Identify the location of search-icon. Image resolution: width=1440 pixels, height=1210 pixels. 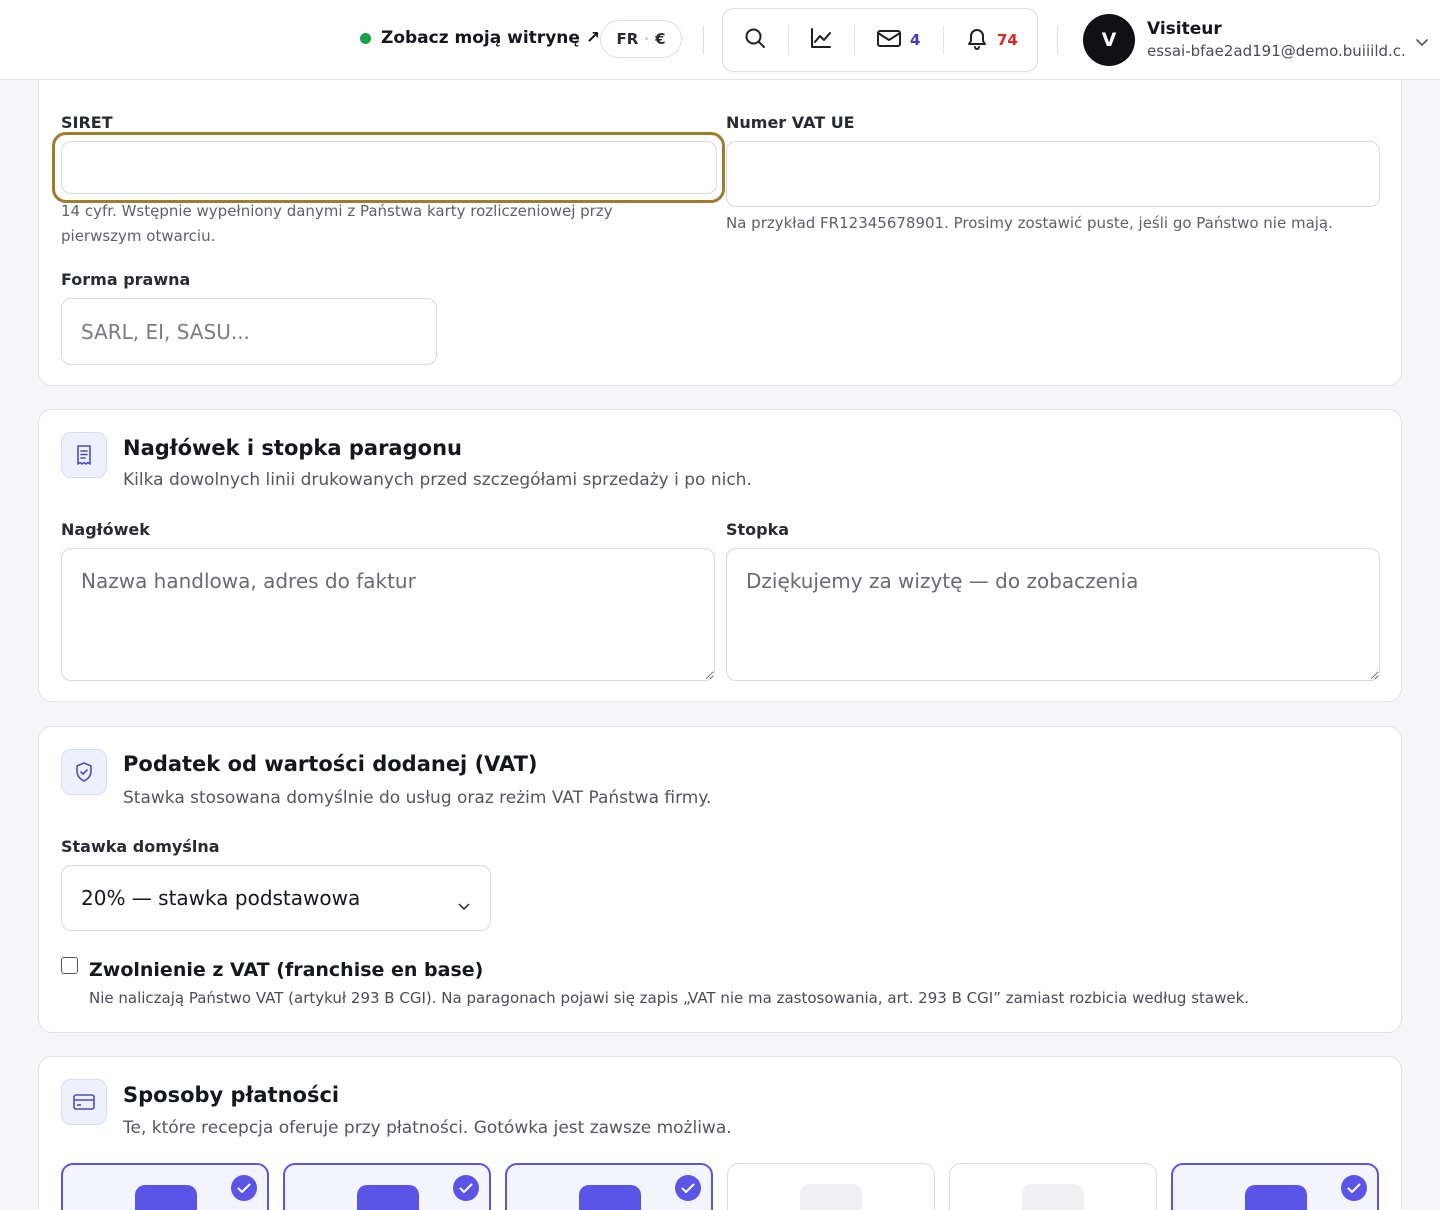
(755, 40).